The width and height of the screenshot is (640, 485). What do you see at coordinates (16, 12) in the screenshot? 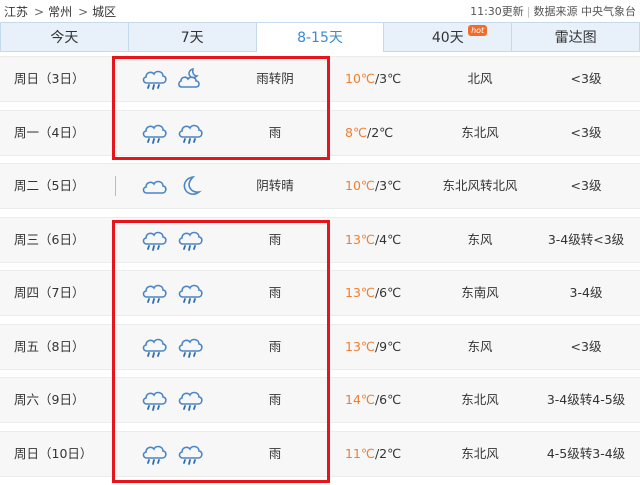
I see `breadcrumb-province: 江苏` at bounding box center [16, 12].